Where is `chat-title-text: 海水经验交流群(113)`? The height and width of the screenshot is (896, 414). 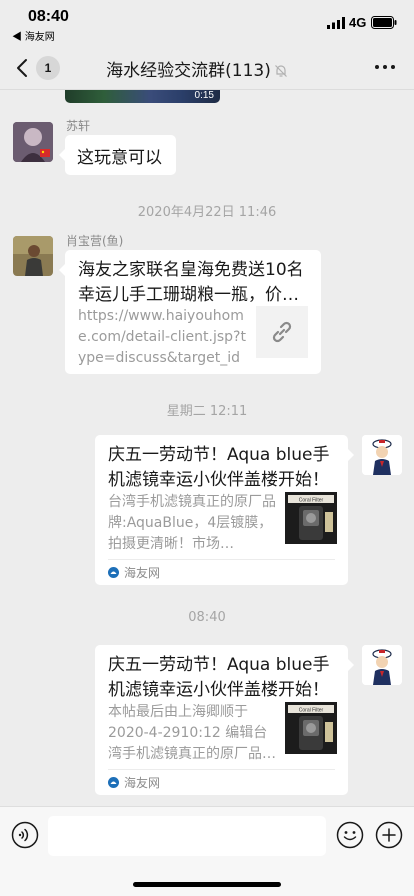 chat-title-text: 海水经验交流群(113) is located at coordinates (188, 71).